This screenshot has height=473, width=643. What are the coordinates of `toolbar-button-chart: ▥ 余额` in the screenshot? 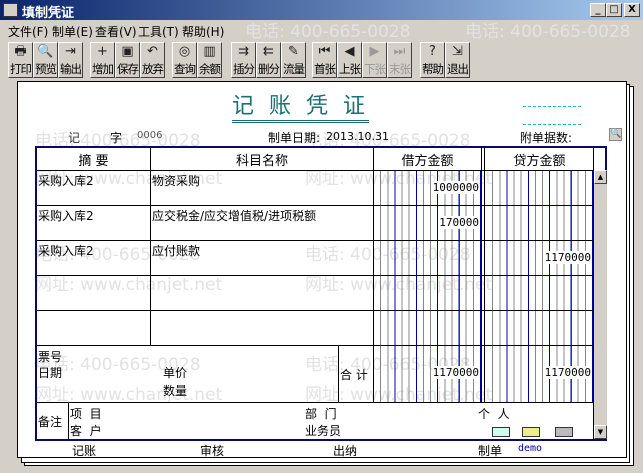 It's located at (209, 60).